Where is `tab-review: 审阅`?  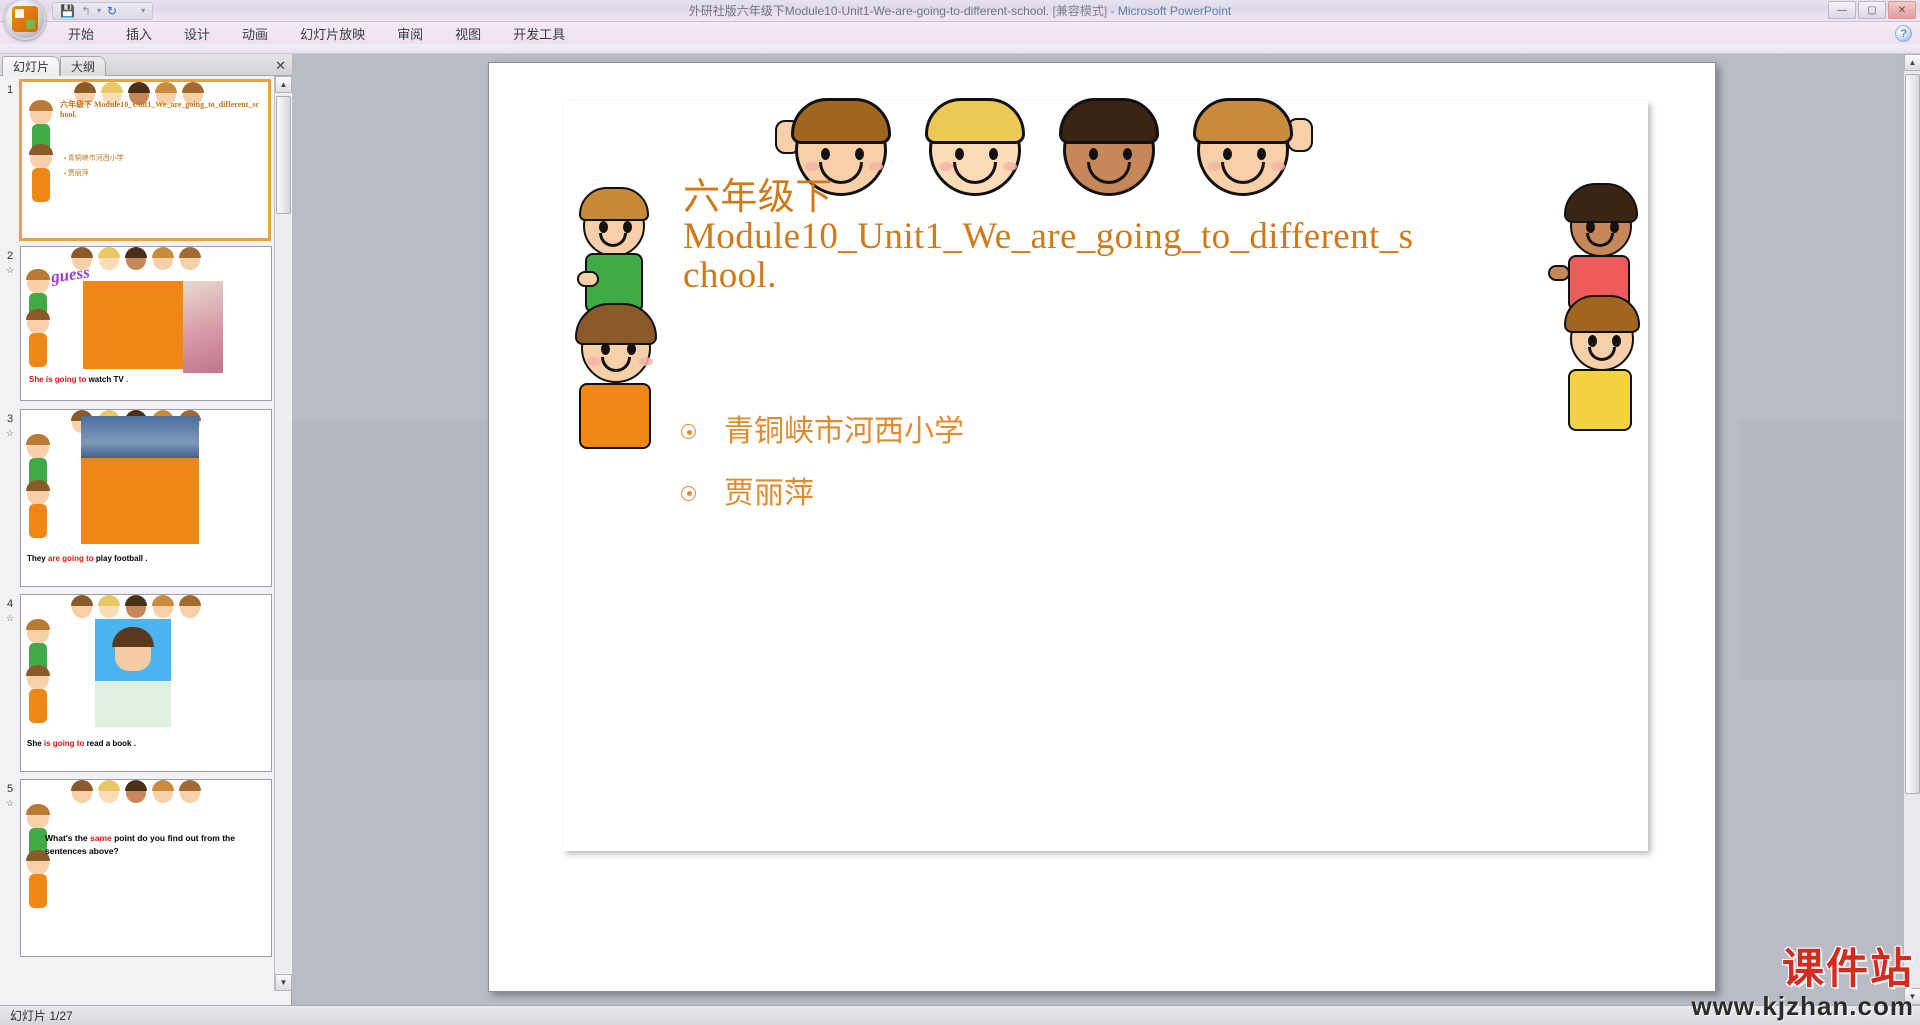 tab-review: 审阅 is located at coordinates (410, 33).